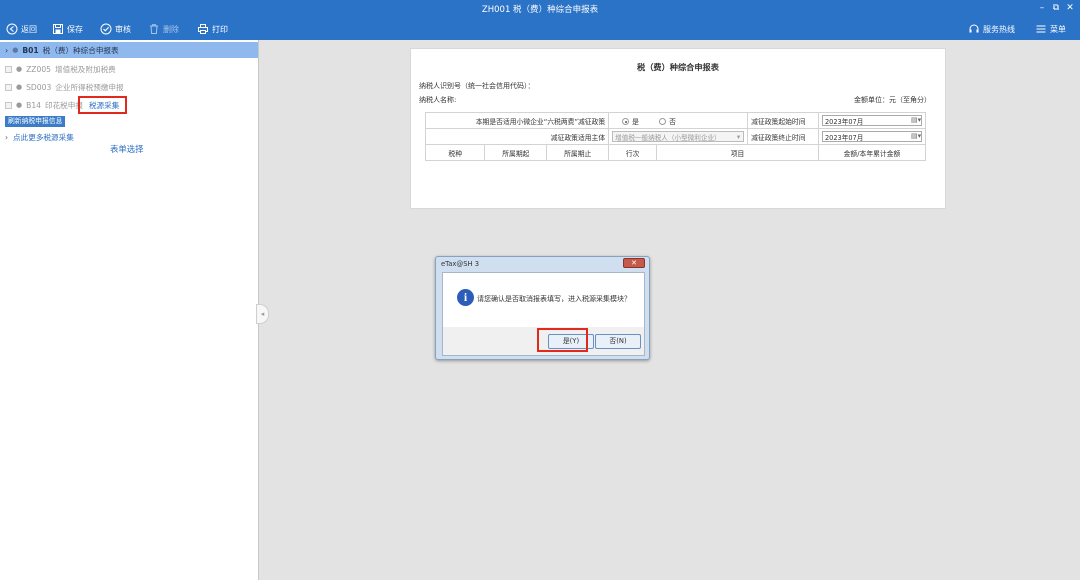 This screenshot has width=1080, height=580. What do you see at coordinates (455, 152) in the screenshot?
I see `column-header: 税种` at bounding box center [455, 152].